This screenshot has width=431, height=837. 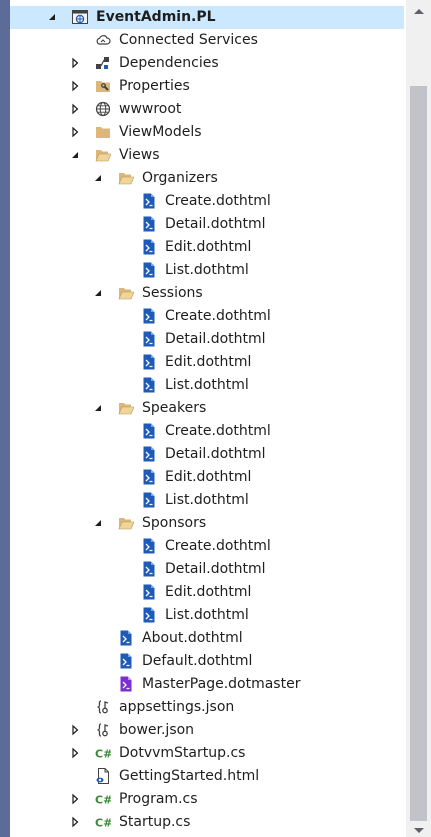 What do you see at coordinates (103, 109) in the screenshot?
I see `globe-icon` at bounding box center [103, 109].